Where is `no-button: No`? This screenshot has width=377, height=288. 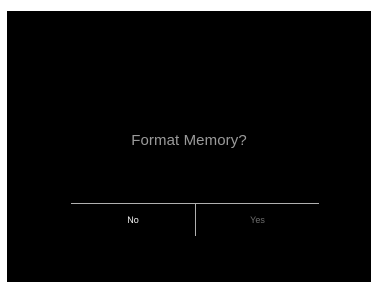 no-button: No is located at coordinates (133, 220).